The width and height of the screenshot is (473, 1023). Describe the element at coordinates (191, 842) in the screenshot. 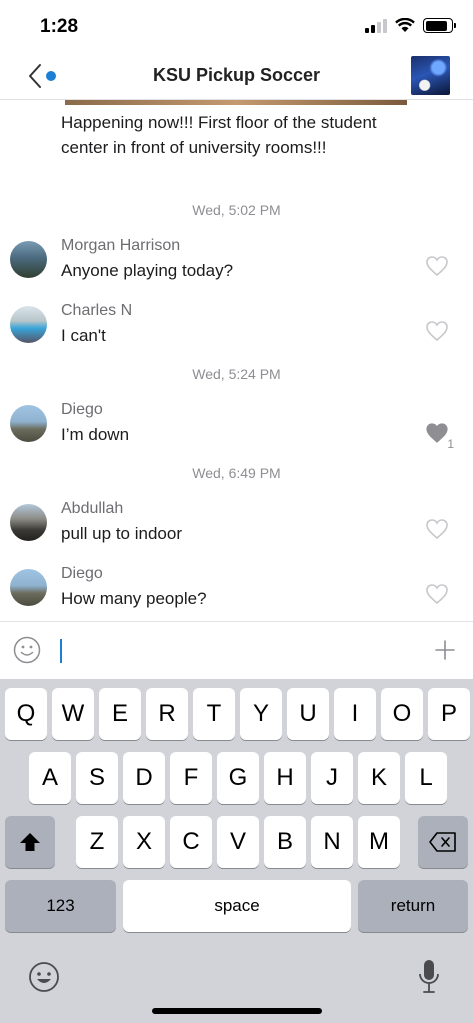

I see `key-c: C` at that location.